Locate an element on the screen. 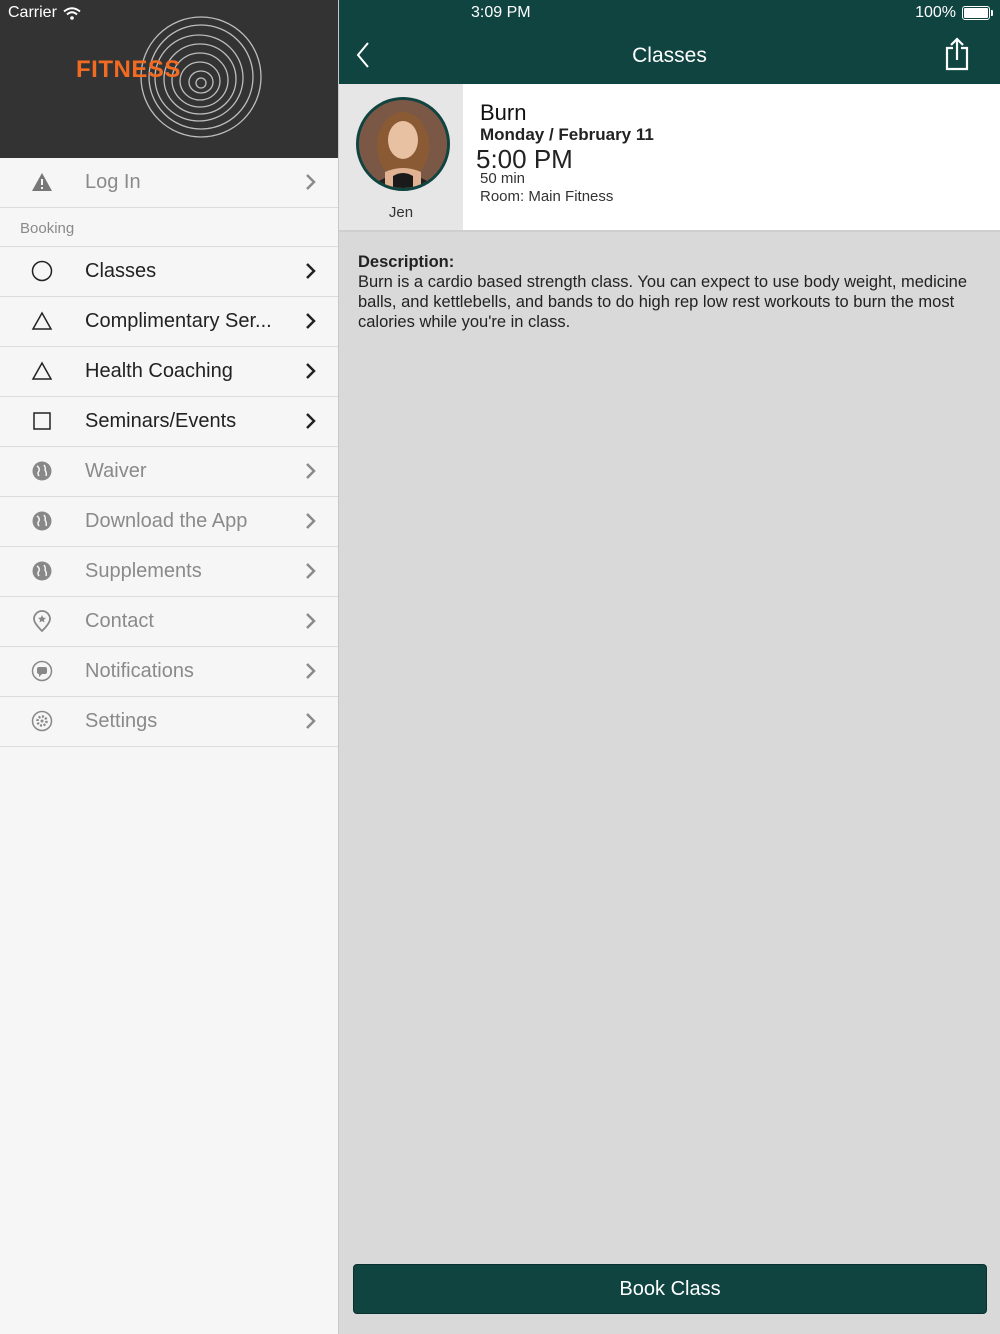 The width and height of the screenshot is (1000, 1334). sidebar-header: Carrier FITNESS is located at coordinates (169, 79).